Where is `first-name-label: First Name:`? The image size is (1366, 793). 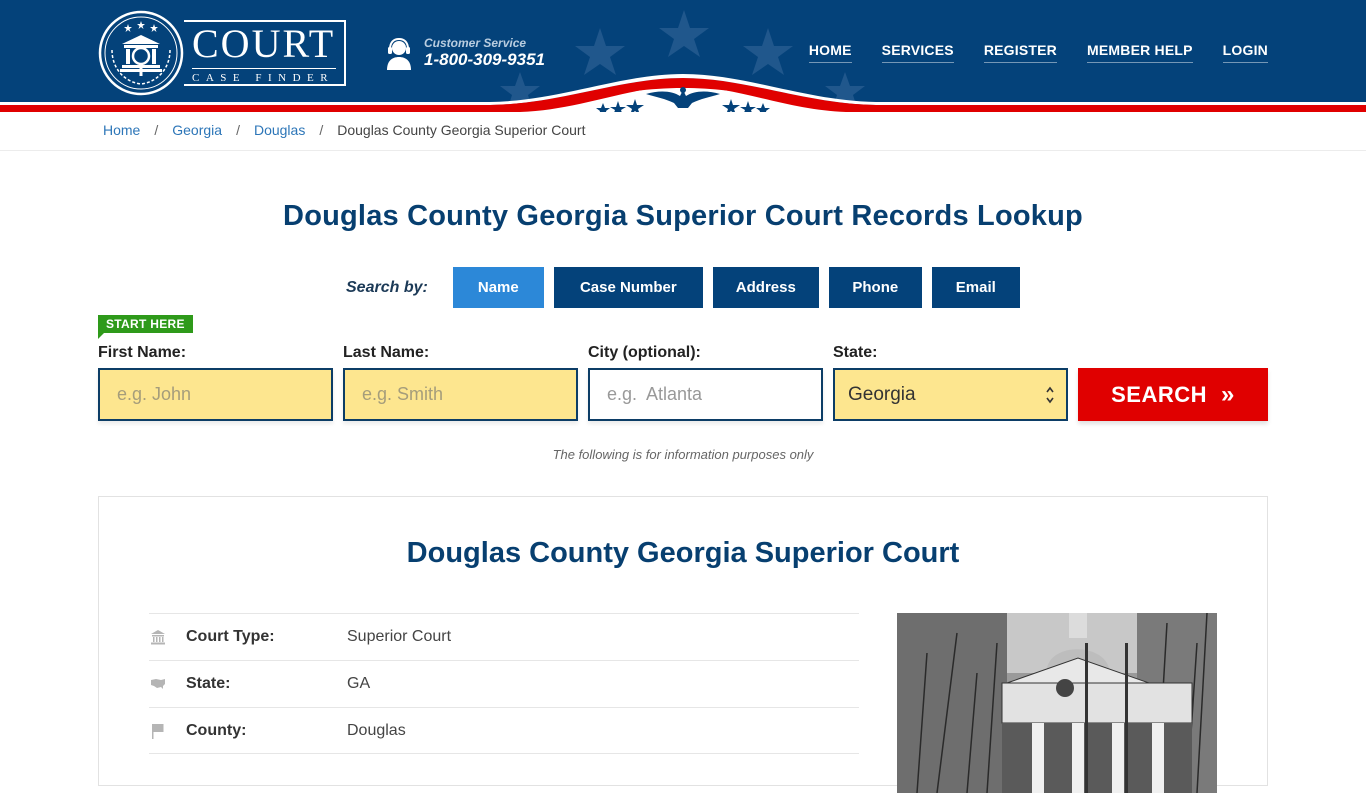
first-name-label: First Name: is located at coordinates (142, 352).